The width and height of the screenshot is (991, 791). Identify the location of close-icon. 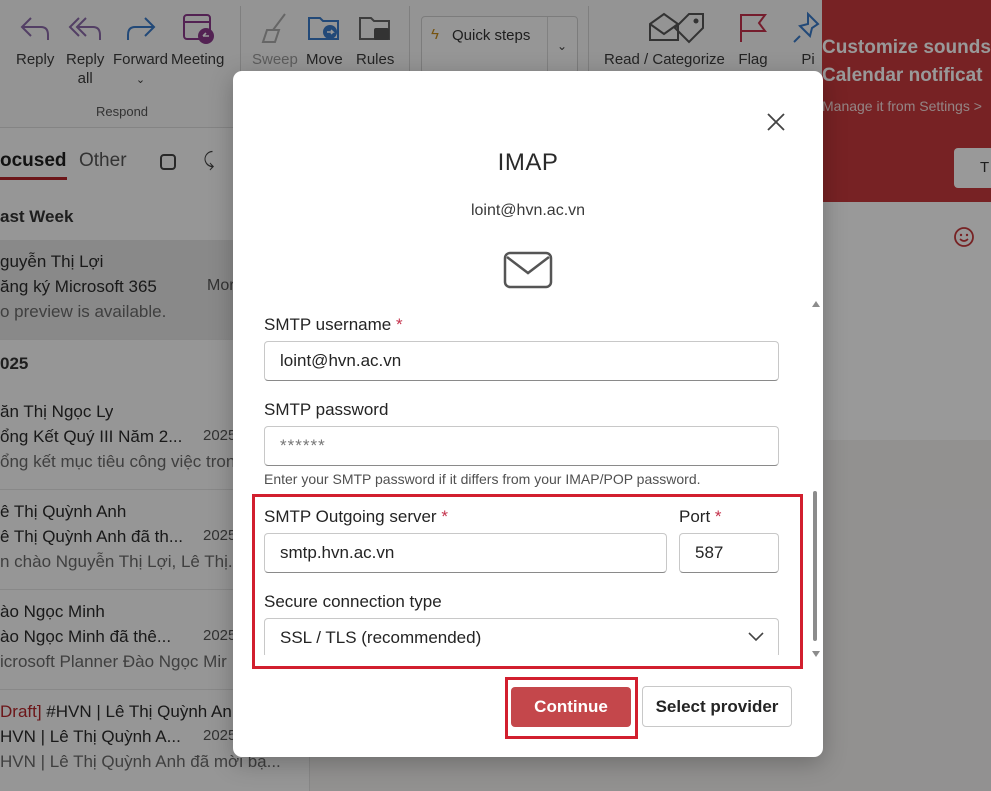
(776, 122).